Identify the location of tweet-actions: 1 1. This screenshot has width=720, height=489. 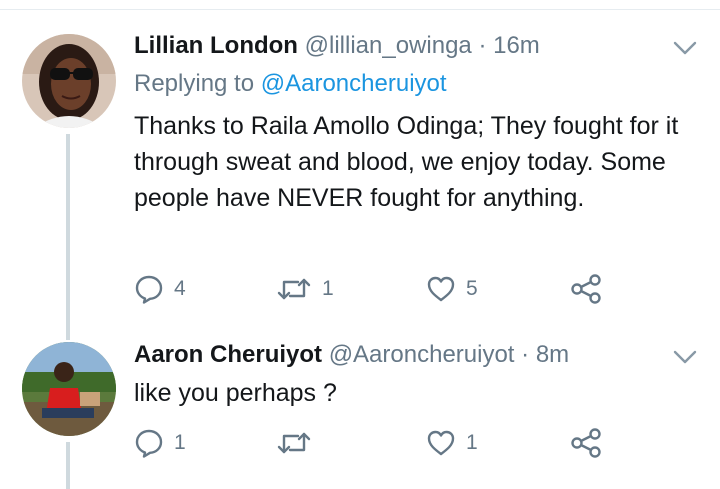
(374, 443).